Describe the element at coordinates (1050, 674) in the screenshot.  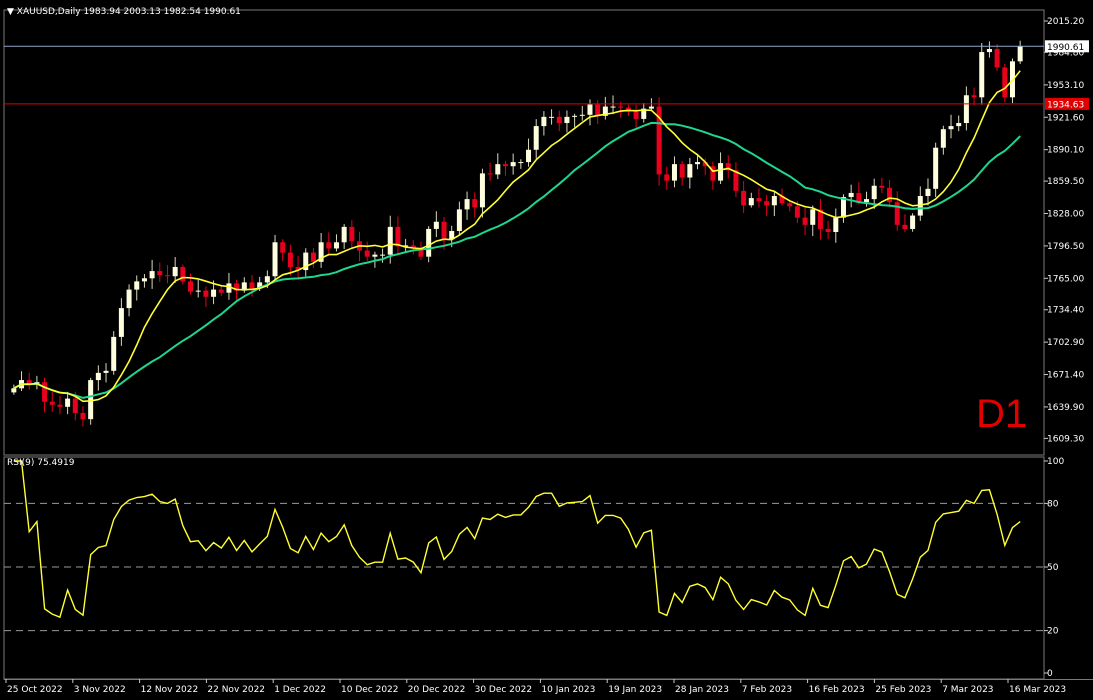
I see `rsi-tick-label: 0` at that location.